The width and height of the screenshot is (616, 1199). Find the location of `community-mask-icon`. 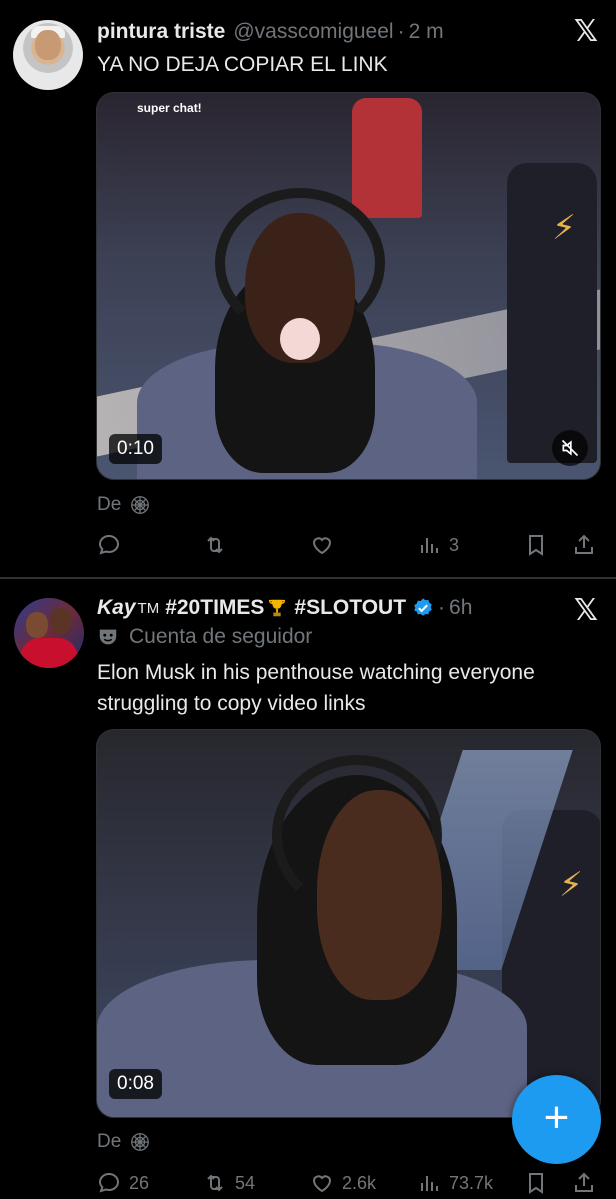

community-mask-icon is located at coordinates (108, 637).